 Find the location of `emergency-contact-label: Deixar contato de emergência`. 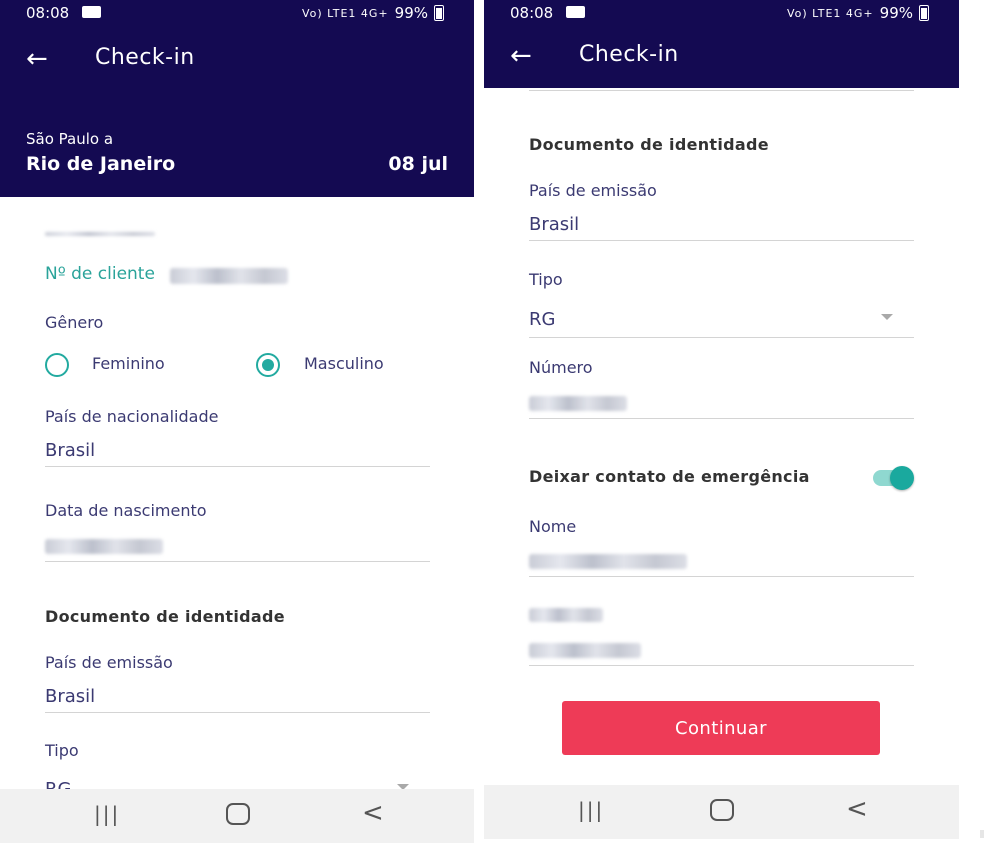

emergency-contact-label: Deixar contato de emergência is located at coordinates (669, 476).